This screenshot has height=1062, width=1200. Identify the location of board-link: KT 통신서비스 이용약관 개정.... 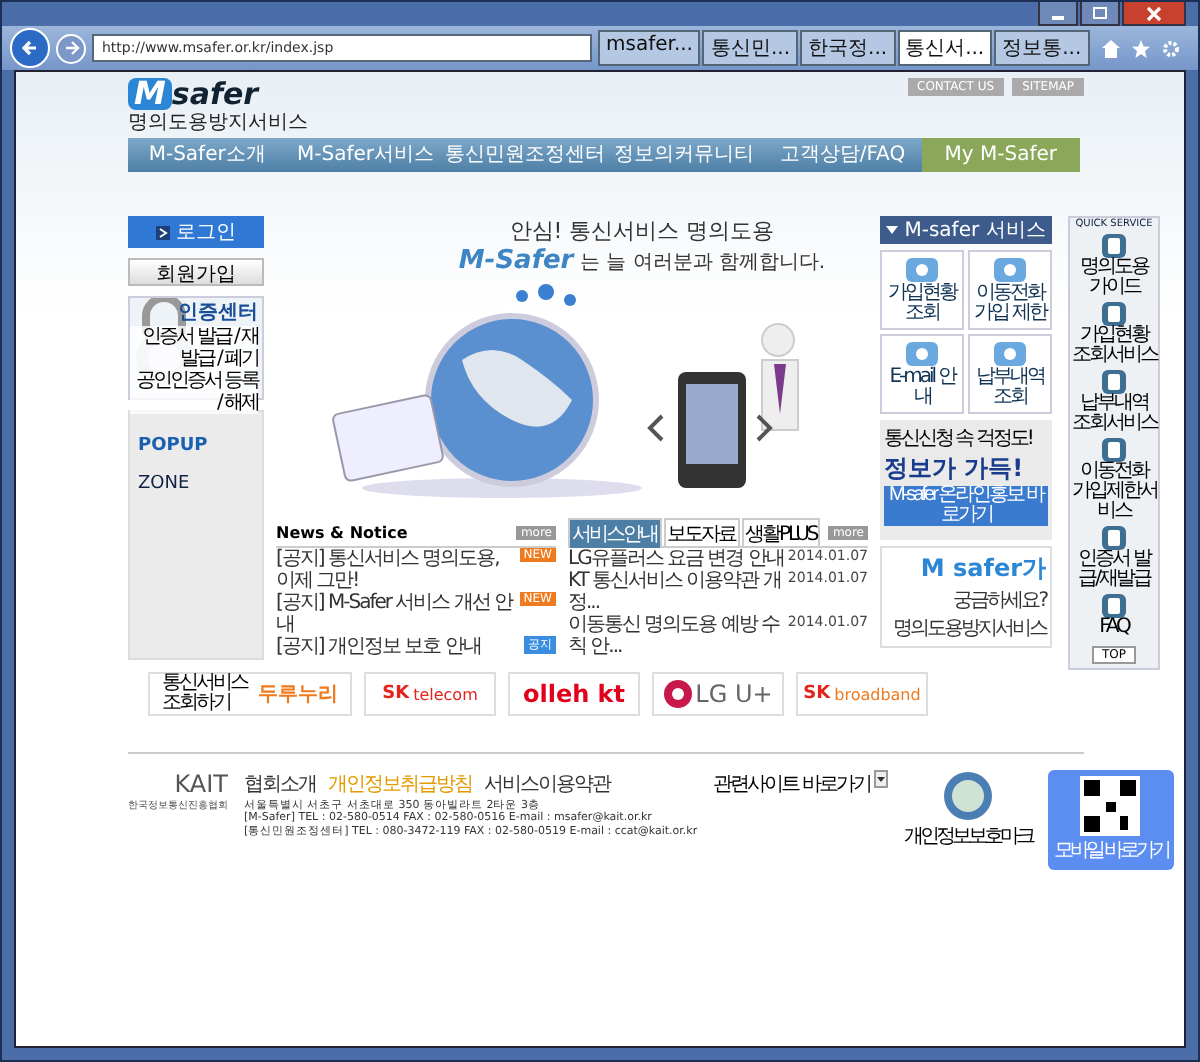
(676, 592).